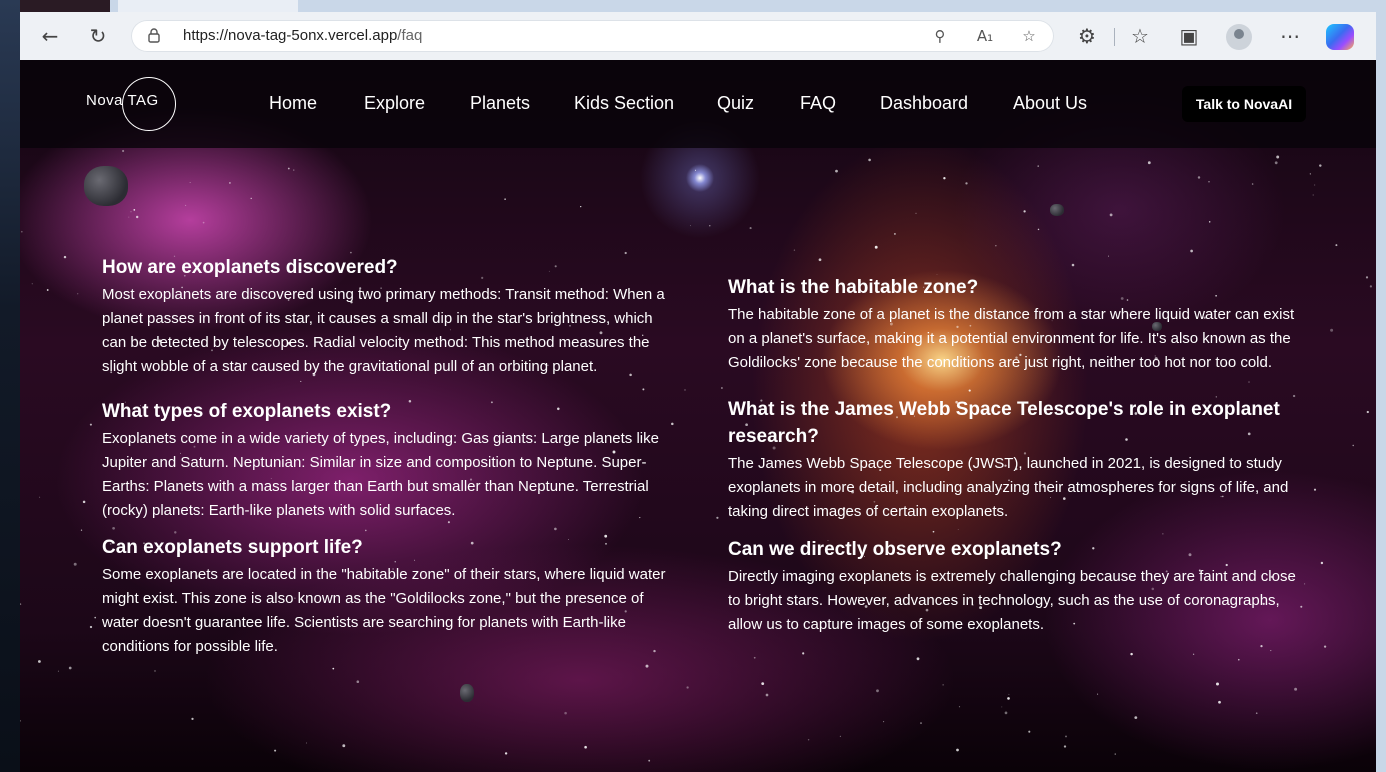  I want to click on toolbar-separator, so click(1114, 37).